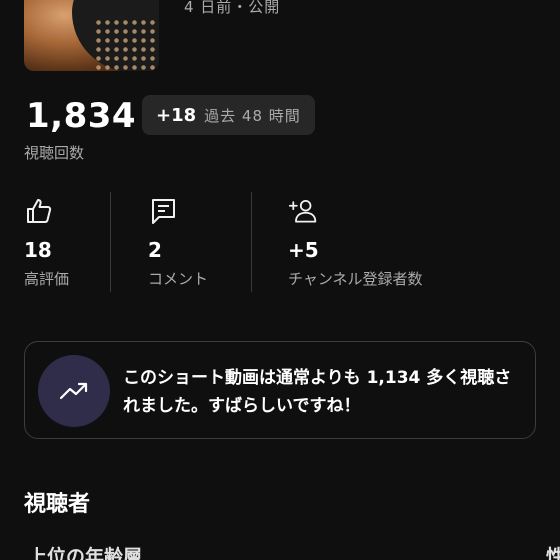  I want to click on trending-up-badge, so click(74, 391).